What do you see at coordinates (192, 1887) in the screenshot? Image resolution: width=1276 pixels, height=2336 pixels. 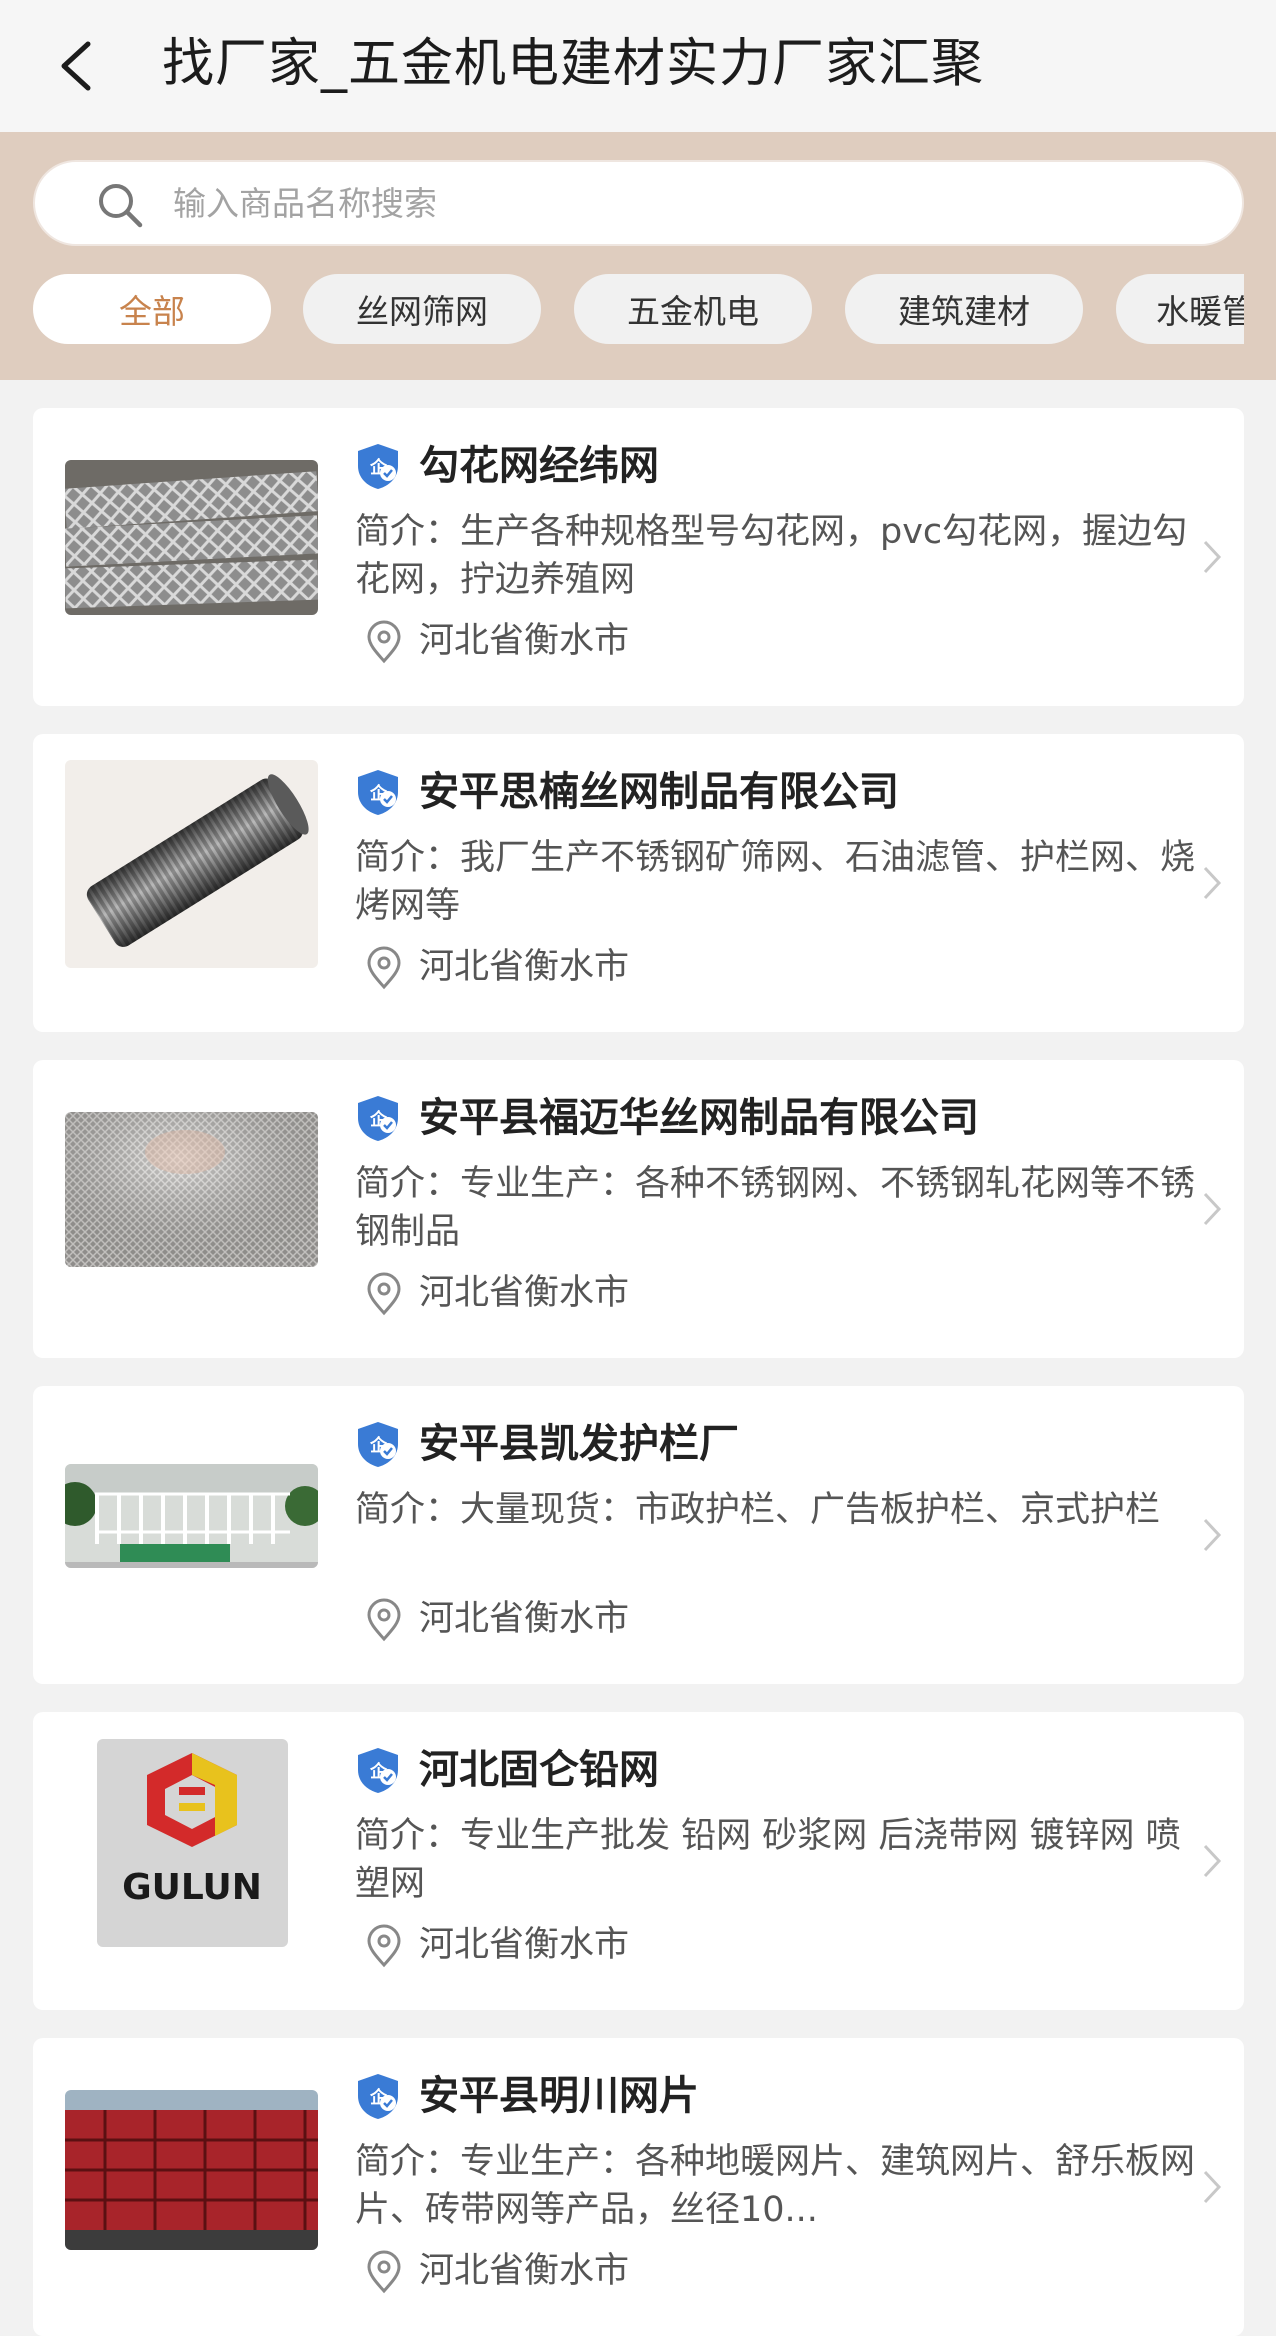 I see `company-logo-text: GULUN` at bounding box center [192, 1887].